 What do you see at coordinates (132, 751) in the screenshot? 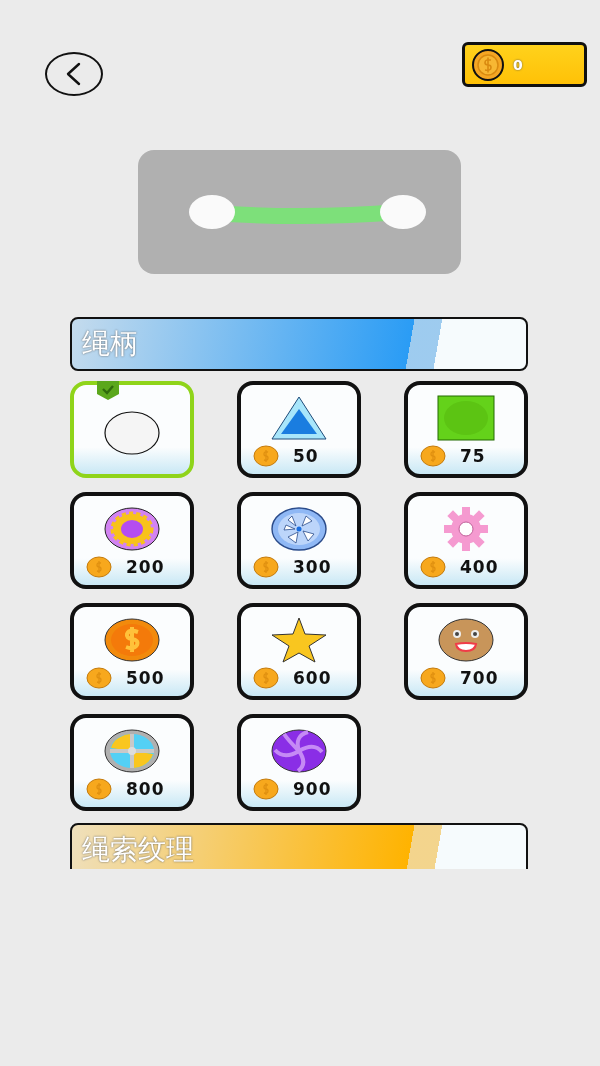
I see `fan-icon` at bounding box center [132, 751].